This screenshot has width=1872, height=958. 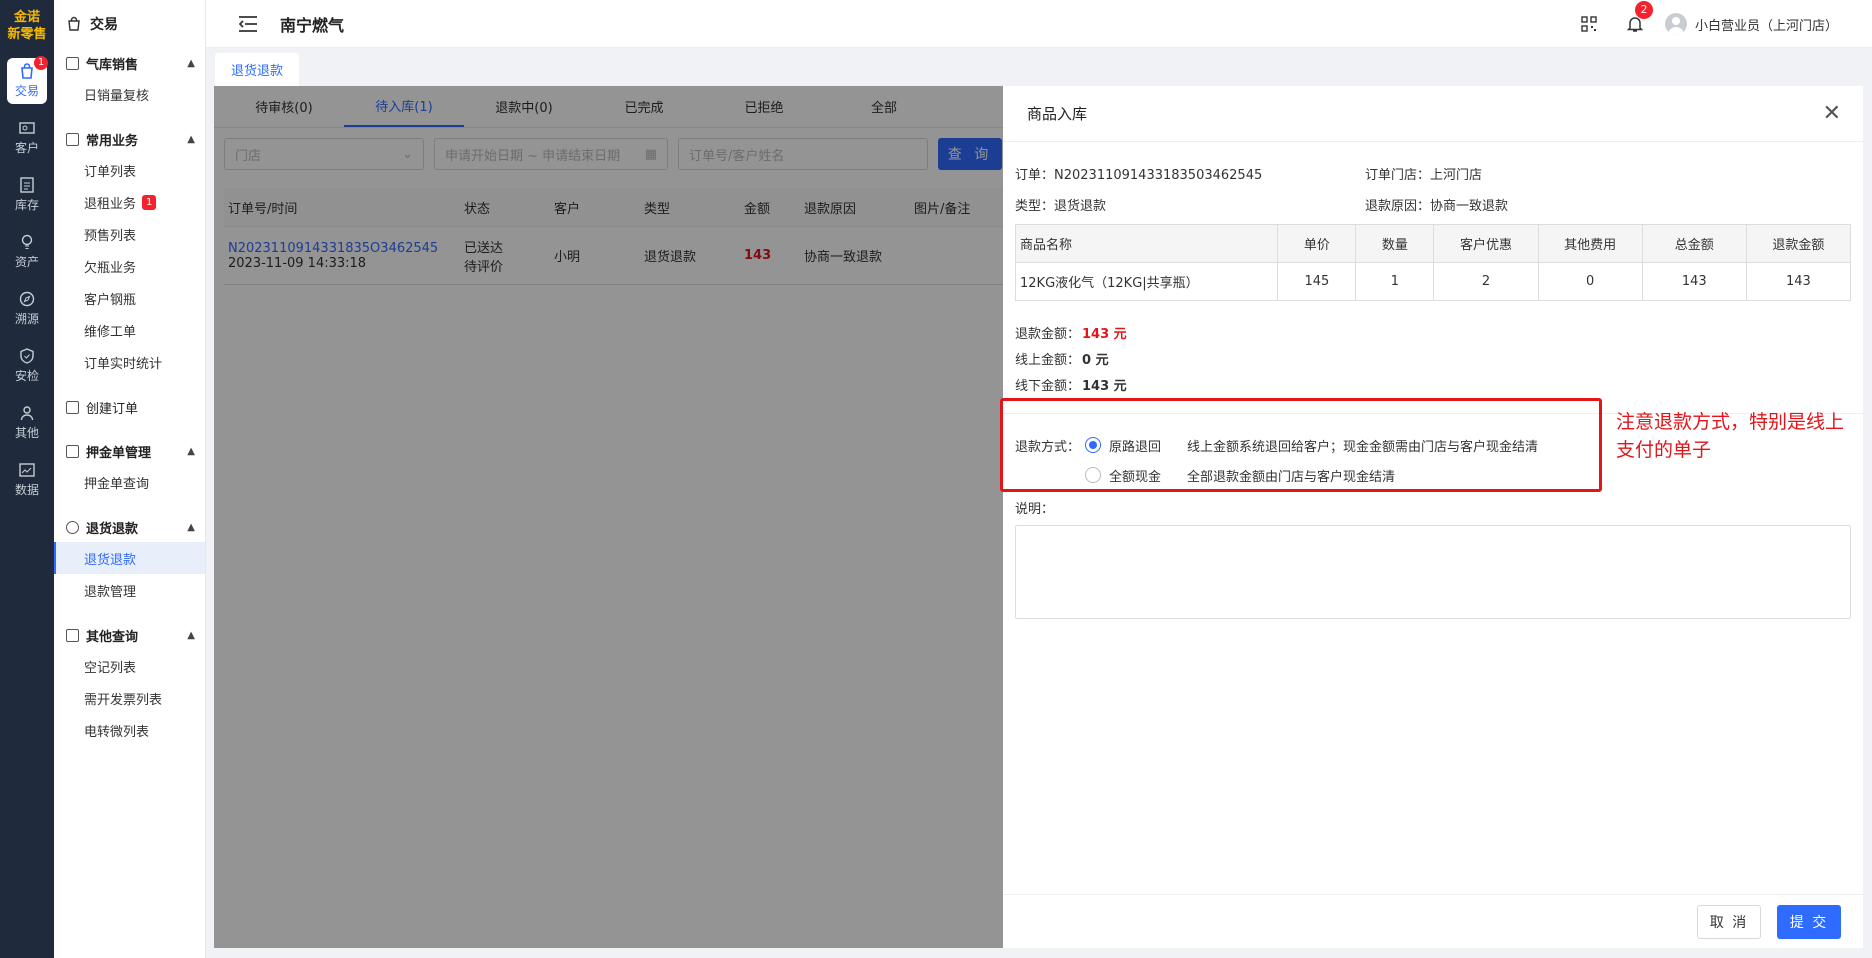 What do you see at coordinates (26, 262) in the screenshot?
I see `rail-label: 资产` at bounding box center [26, 262].